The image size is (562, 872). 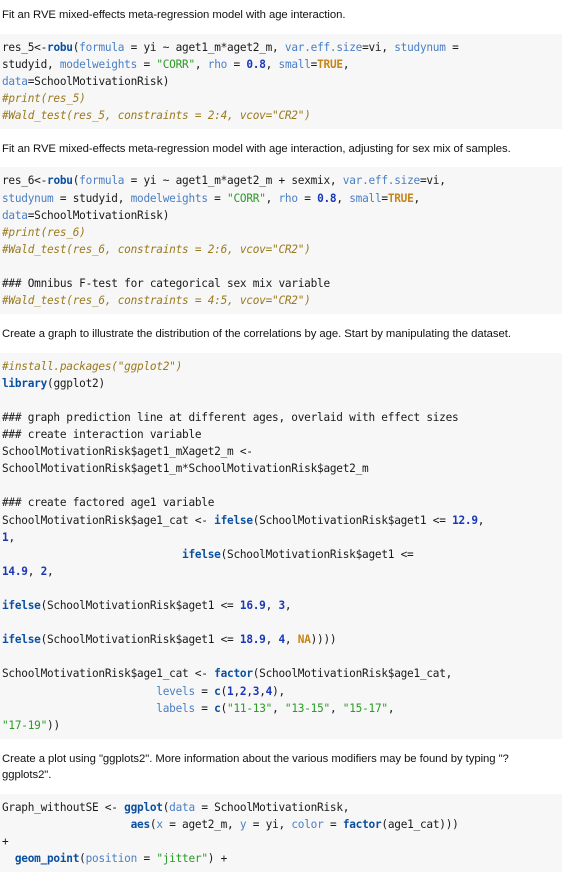 What do you see at coordinates (5, 841) in the screenshot?
I see `code-line: +` at bounding box center [5, 841].